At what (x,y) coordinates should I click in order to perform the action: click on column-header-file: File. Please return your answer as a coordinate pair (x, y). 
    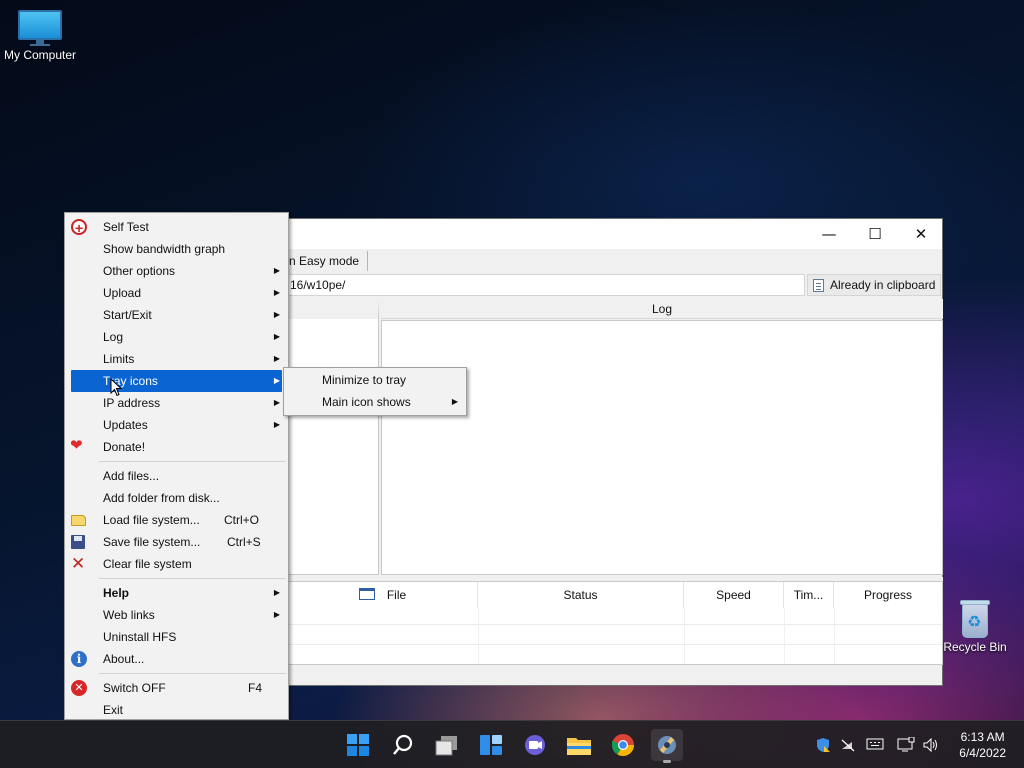
    Looking at the image, I should click on (383, 595).